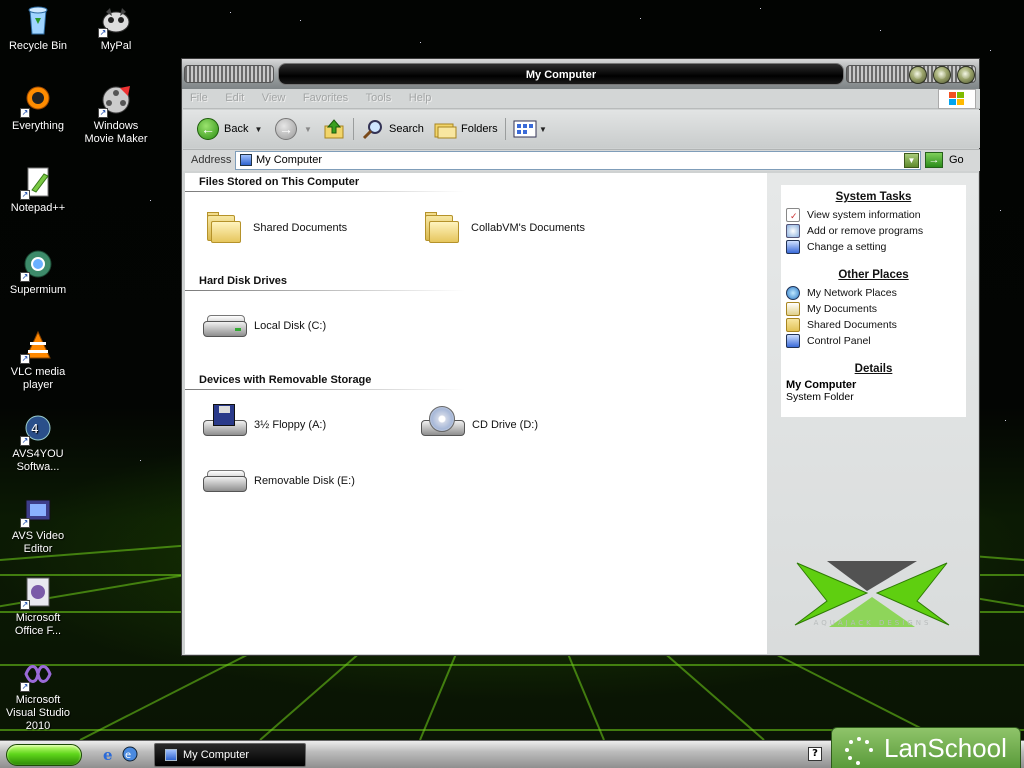 Image resolution: width=1024 pixels, height=768 pixels. What do you see at coordinates (353, 129) in the screenshot?
I see `toolbar-separator` at bounding box center [353, 129].